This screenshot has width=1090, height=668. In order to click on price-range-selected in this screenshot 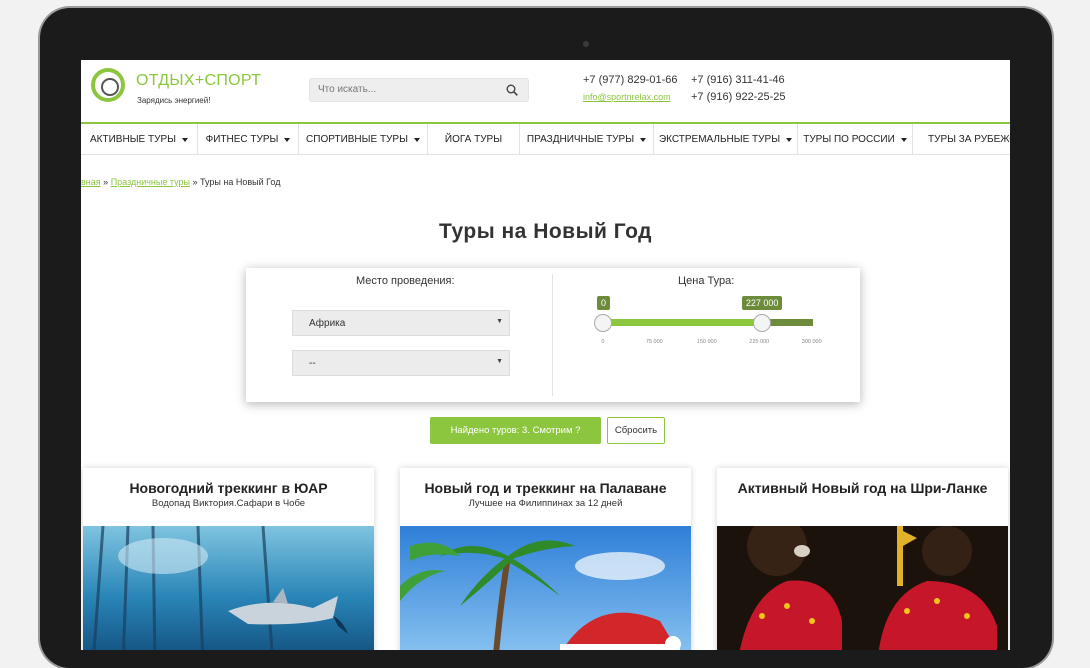, I will do `click(682, 322)`.